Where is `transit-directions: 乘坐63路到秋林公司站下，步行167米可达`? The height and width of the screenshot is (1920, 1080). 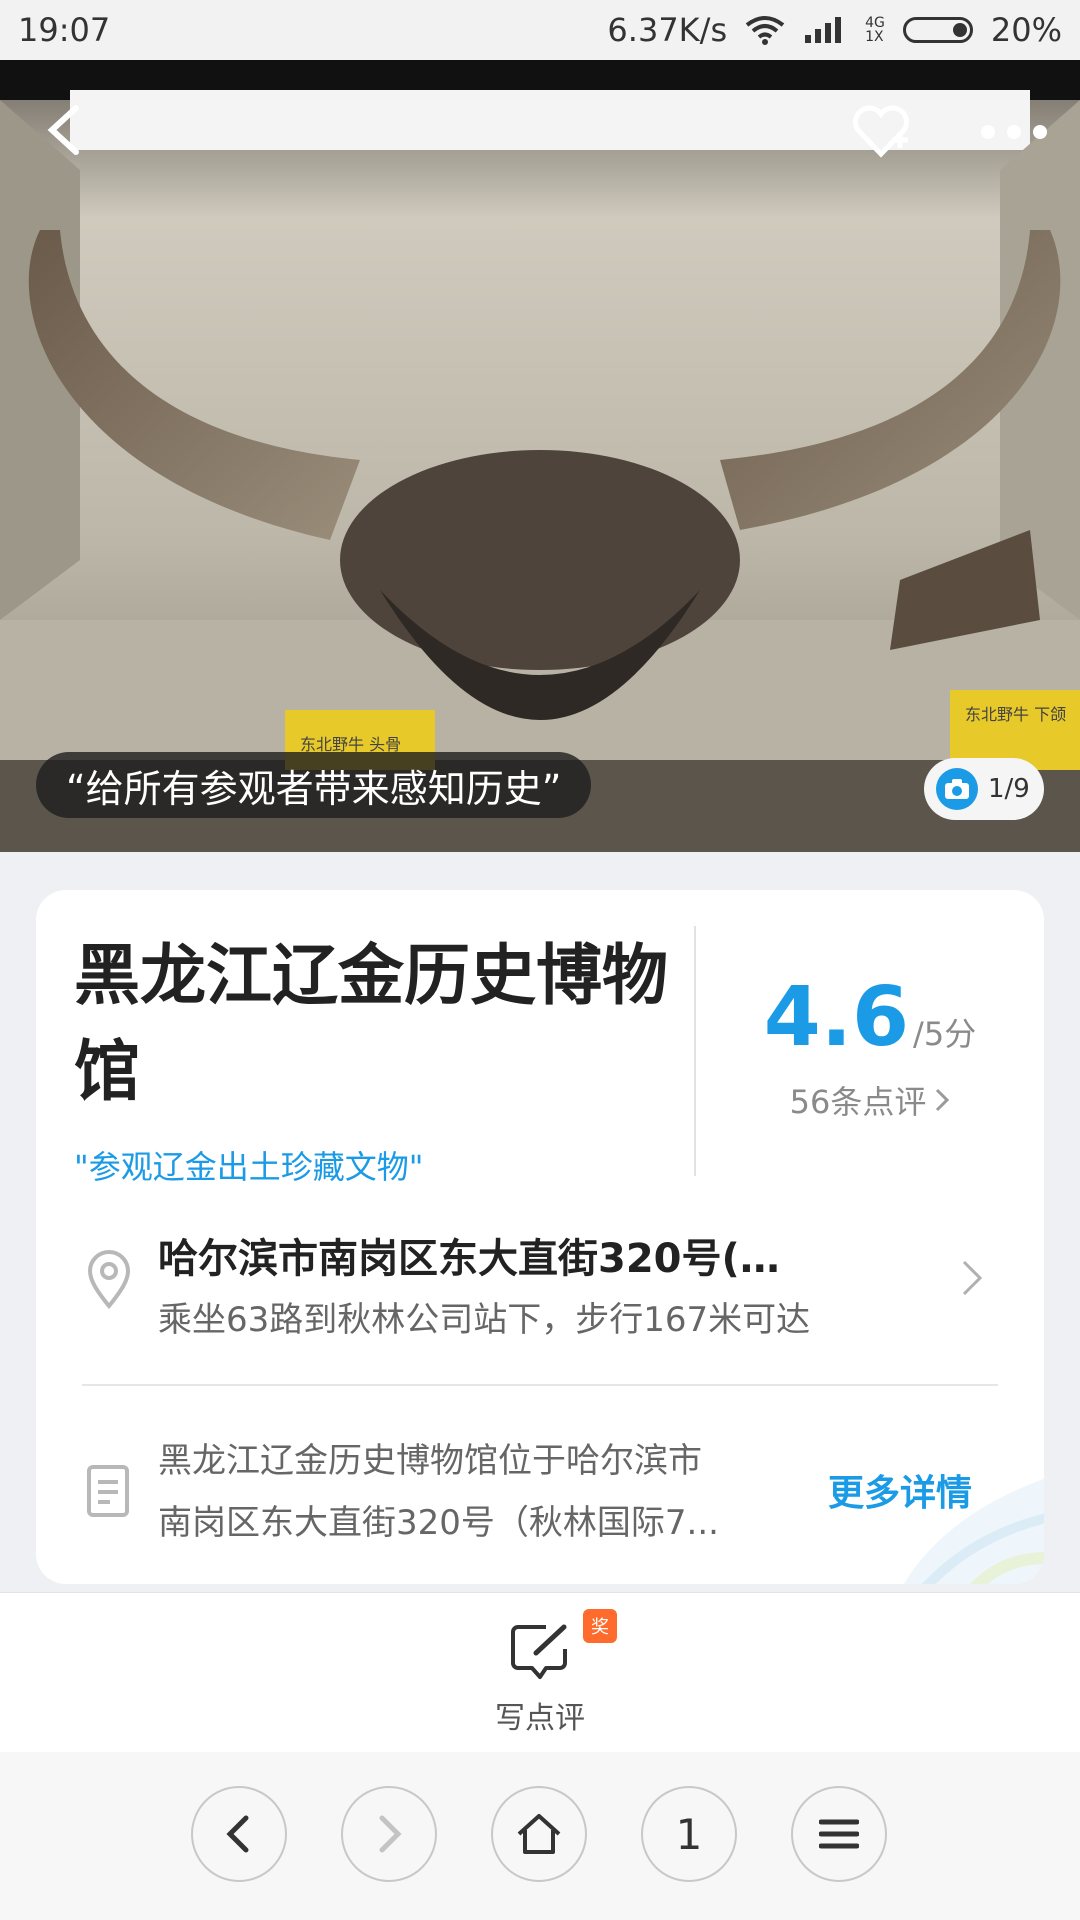
transit-directions: 乘坐63路到秋林公司站下，步行167米可达 is located at coordinates (484, 1320).